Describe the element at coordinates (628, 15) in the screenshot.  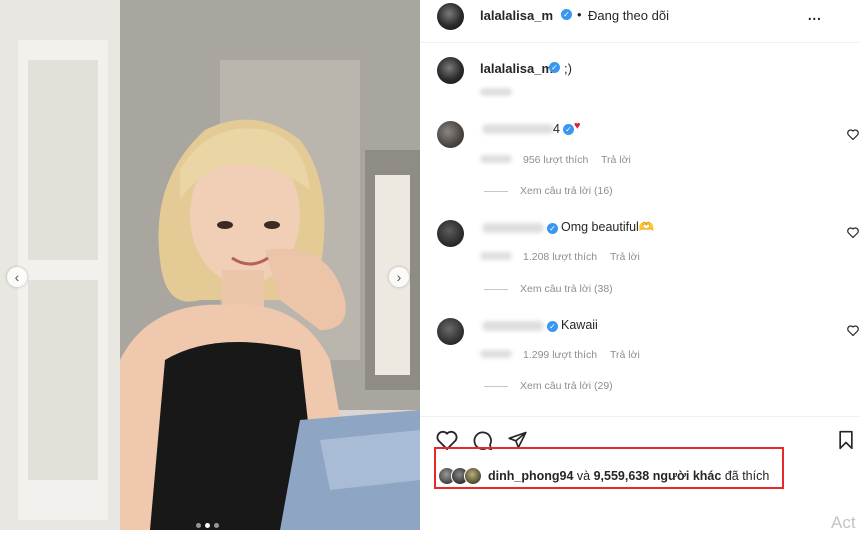
I see `following-button: Đang theo dõi` at that location.